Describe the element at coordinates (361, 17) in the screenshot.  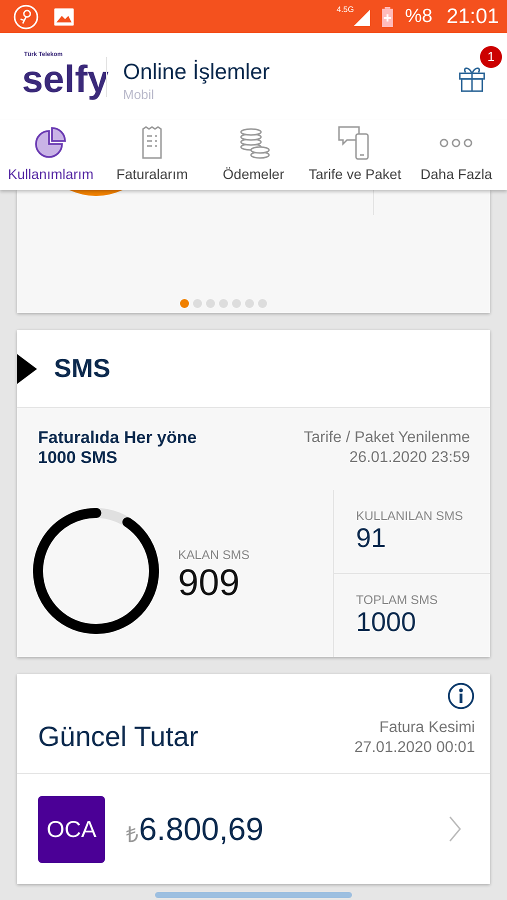
I see `signal-icon` at that location.